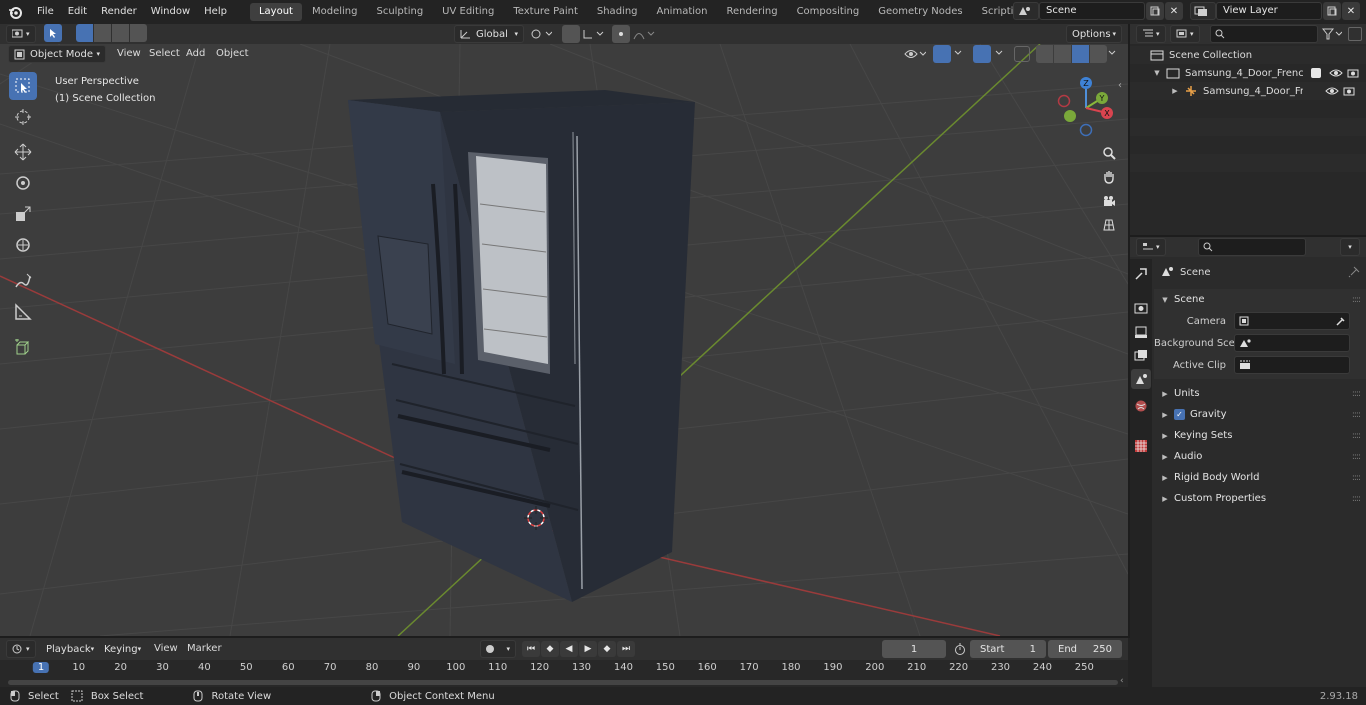 This screenshot has height=705, width=1366. What do you see at coordinates (563, 682) in the screenshot?
I see `timeline-scrollbar` at bounding box center [563, 682].